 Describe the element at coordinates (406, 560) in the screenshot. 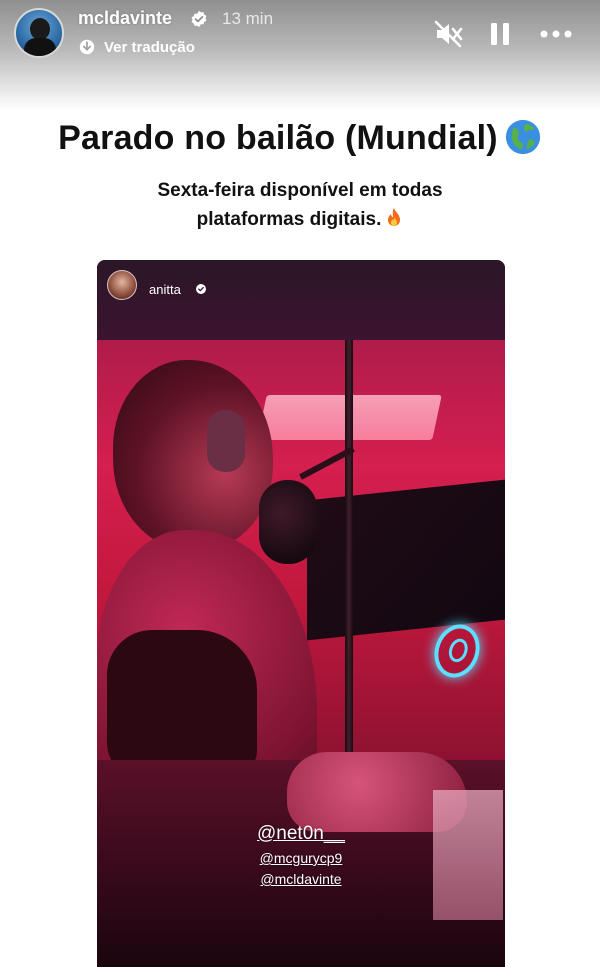

I see `acoustic-panel` at that location.